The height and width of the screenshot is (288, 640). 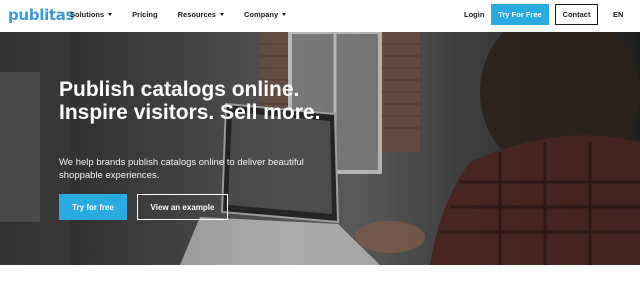 I want to click on menu-item-label: Solutions, so click(x=87, y=14).